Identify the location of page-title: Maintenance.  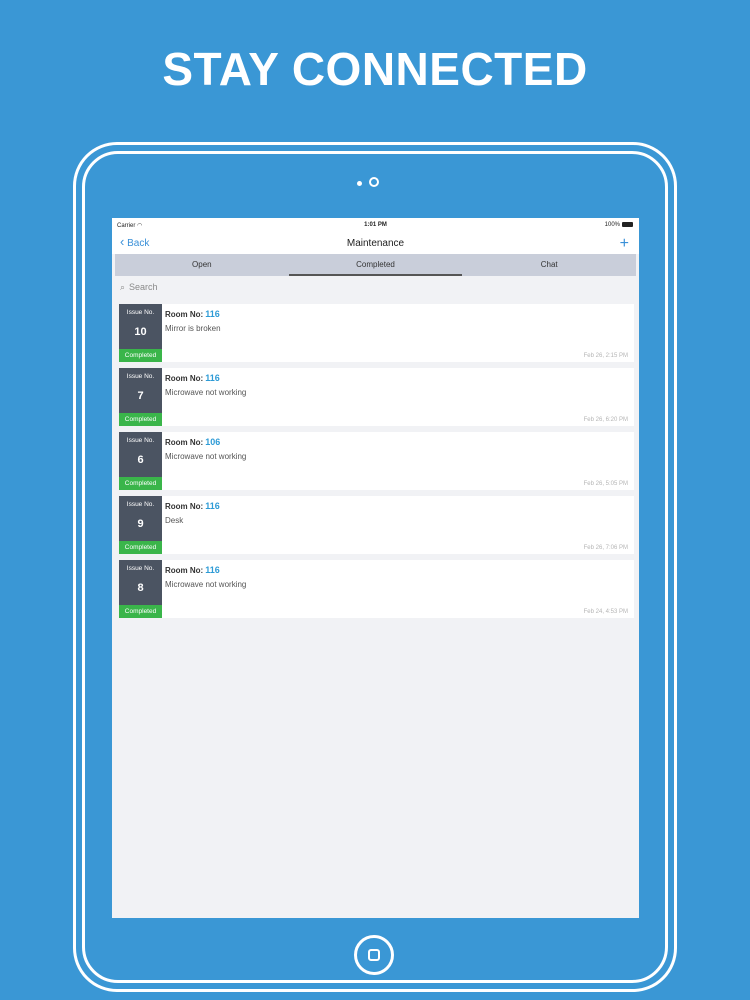
(375, 243).